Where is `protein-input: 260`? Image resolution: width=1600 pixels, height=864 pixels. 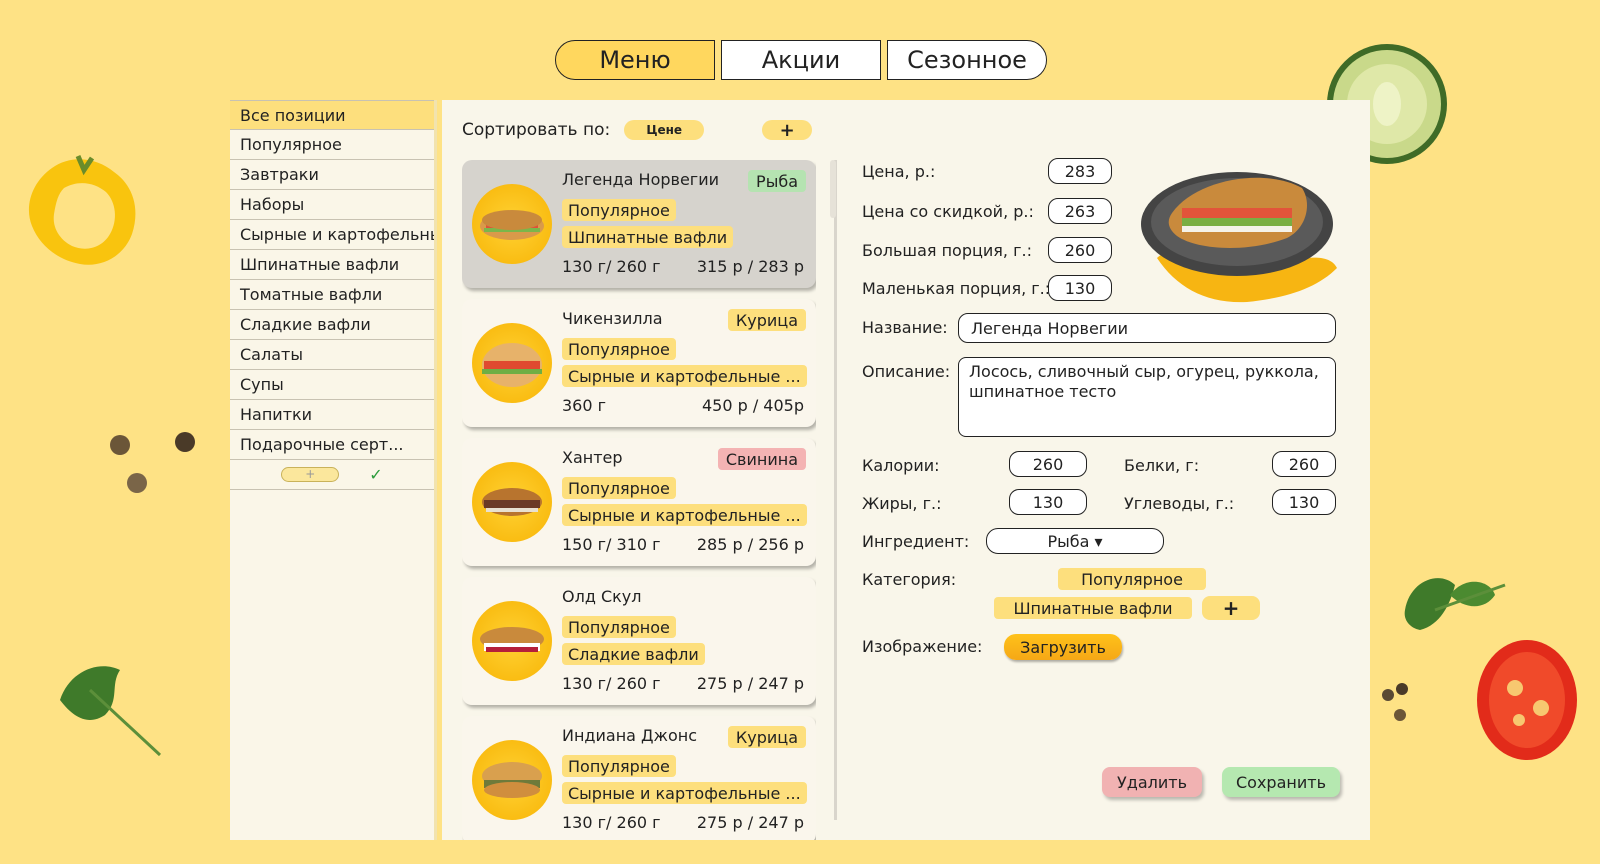 protein-input: 260 is located at coordinates (1304, 464).